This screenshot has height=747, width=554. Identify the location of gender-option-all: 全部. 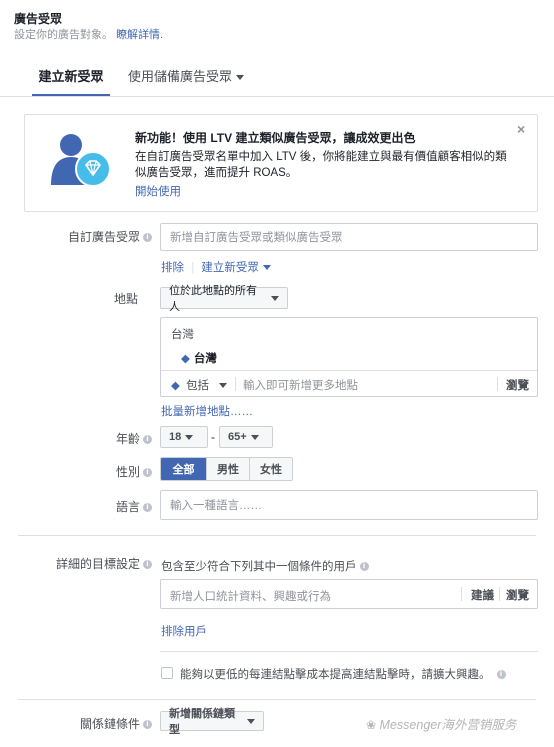
(183, 469).